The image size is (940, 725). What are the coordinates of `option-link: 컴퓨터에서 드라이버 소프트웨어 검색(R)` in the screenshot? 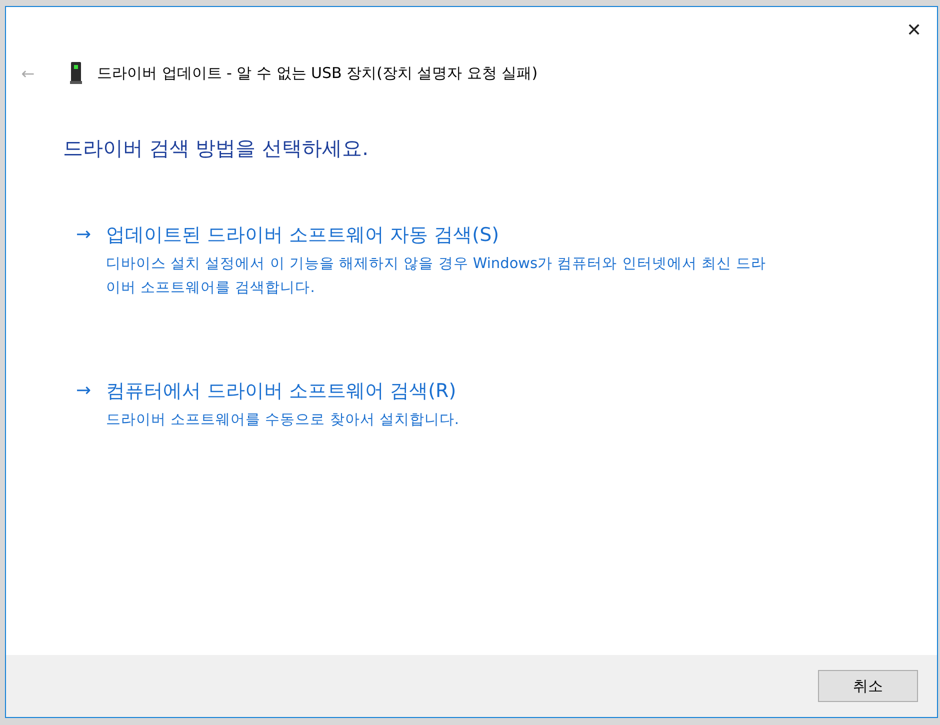 It's located at (441, 391).